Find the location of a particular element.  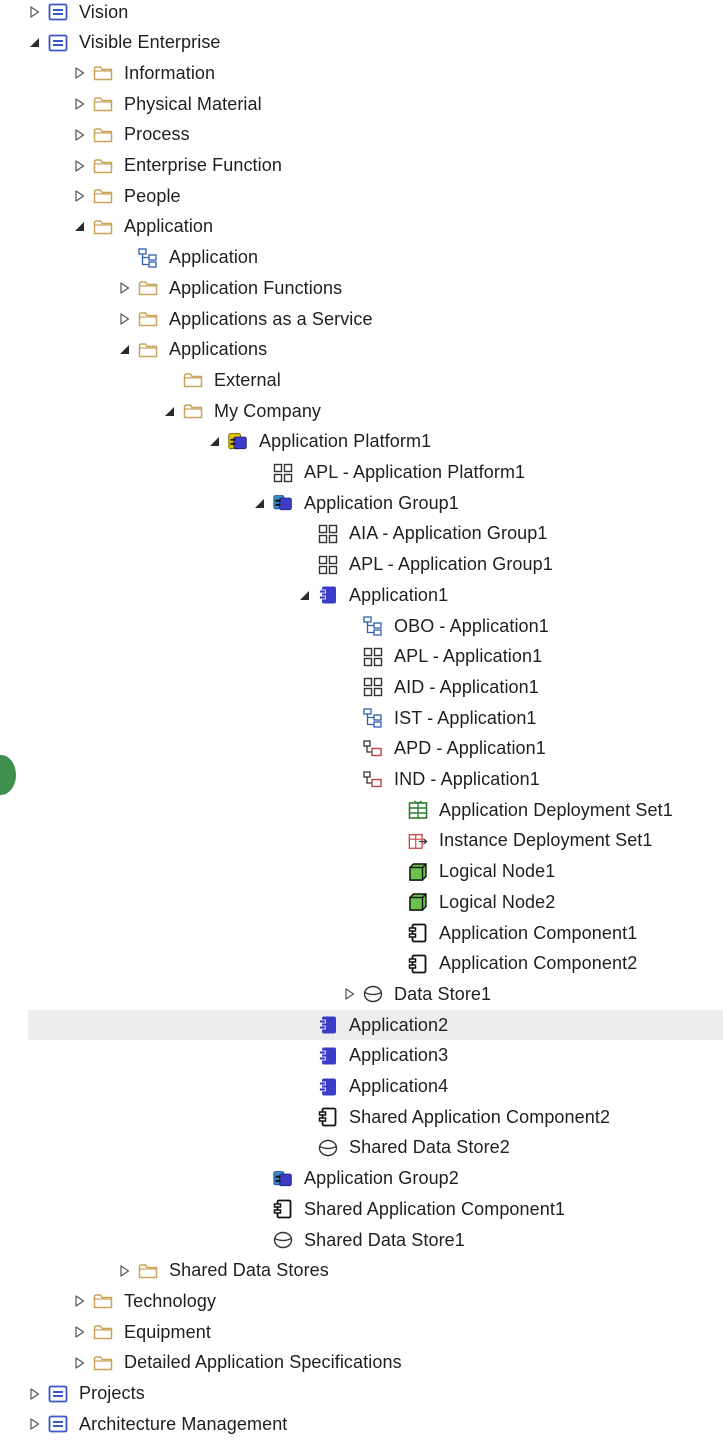

tree-node-applications: Applications is located at coordinates (361, 350).